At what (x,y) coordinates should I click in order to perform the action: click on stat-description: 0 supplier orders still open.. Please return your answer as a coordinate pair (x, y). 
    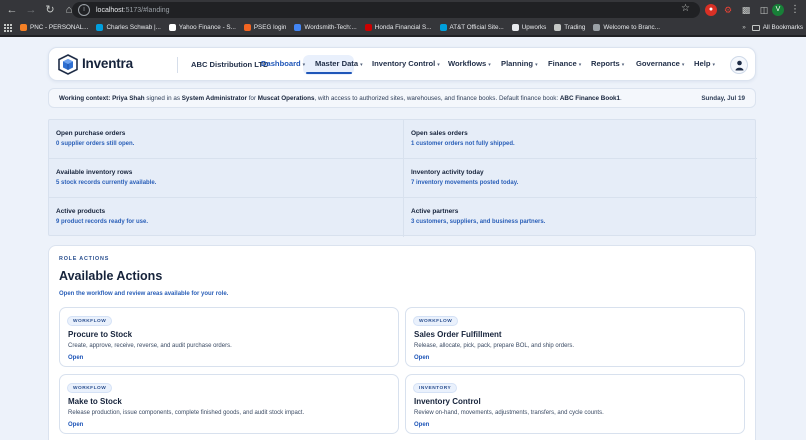
    Looking at the image, I should click on (95, 144).